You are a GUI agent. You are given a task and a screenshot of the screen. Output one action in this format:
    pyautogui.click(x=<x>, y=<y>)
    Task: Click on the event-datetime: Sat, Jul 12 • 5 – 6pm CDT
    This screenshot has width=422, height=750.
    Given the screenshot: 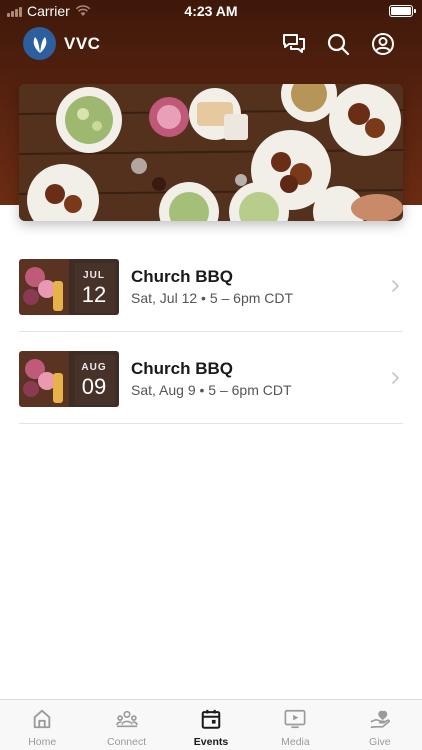 What is the action you would take?
    pyautogui.click(x=212, y=298)
    